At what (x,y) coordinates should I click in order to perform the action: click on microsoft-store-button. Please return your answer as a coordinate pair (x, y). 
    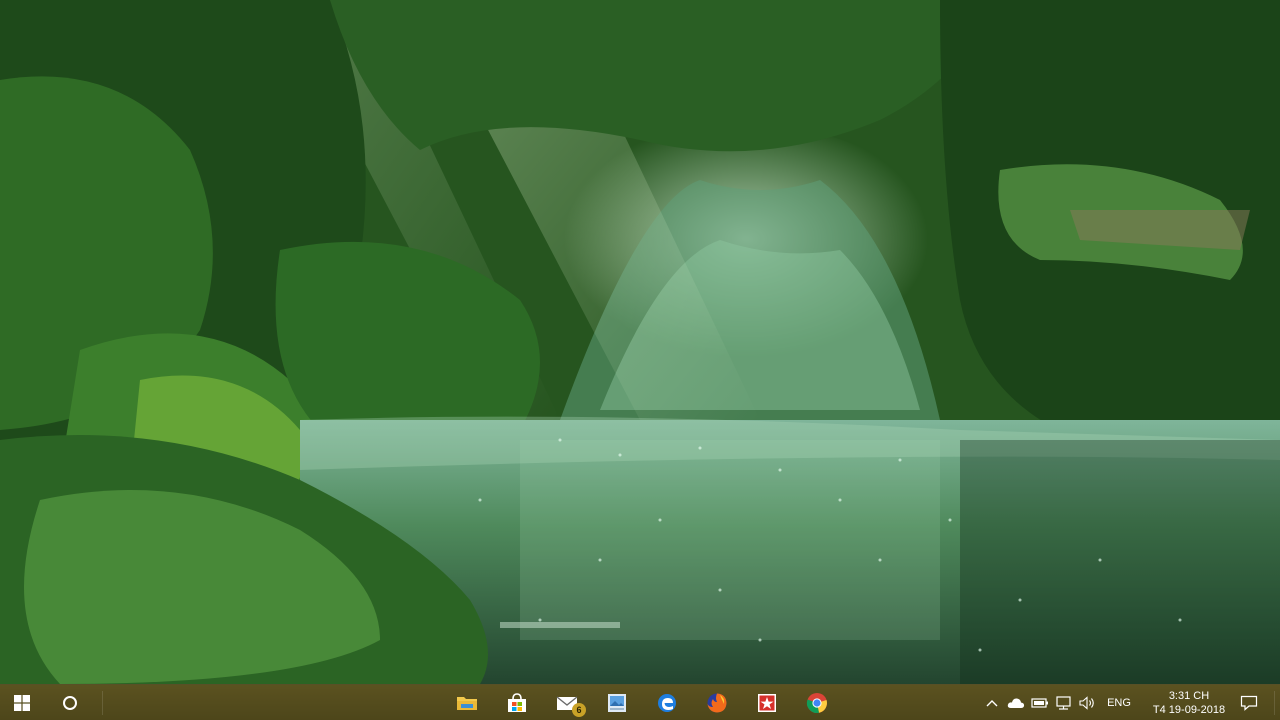
    Looking at the image, I should click on (517, 702).